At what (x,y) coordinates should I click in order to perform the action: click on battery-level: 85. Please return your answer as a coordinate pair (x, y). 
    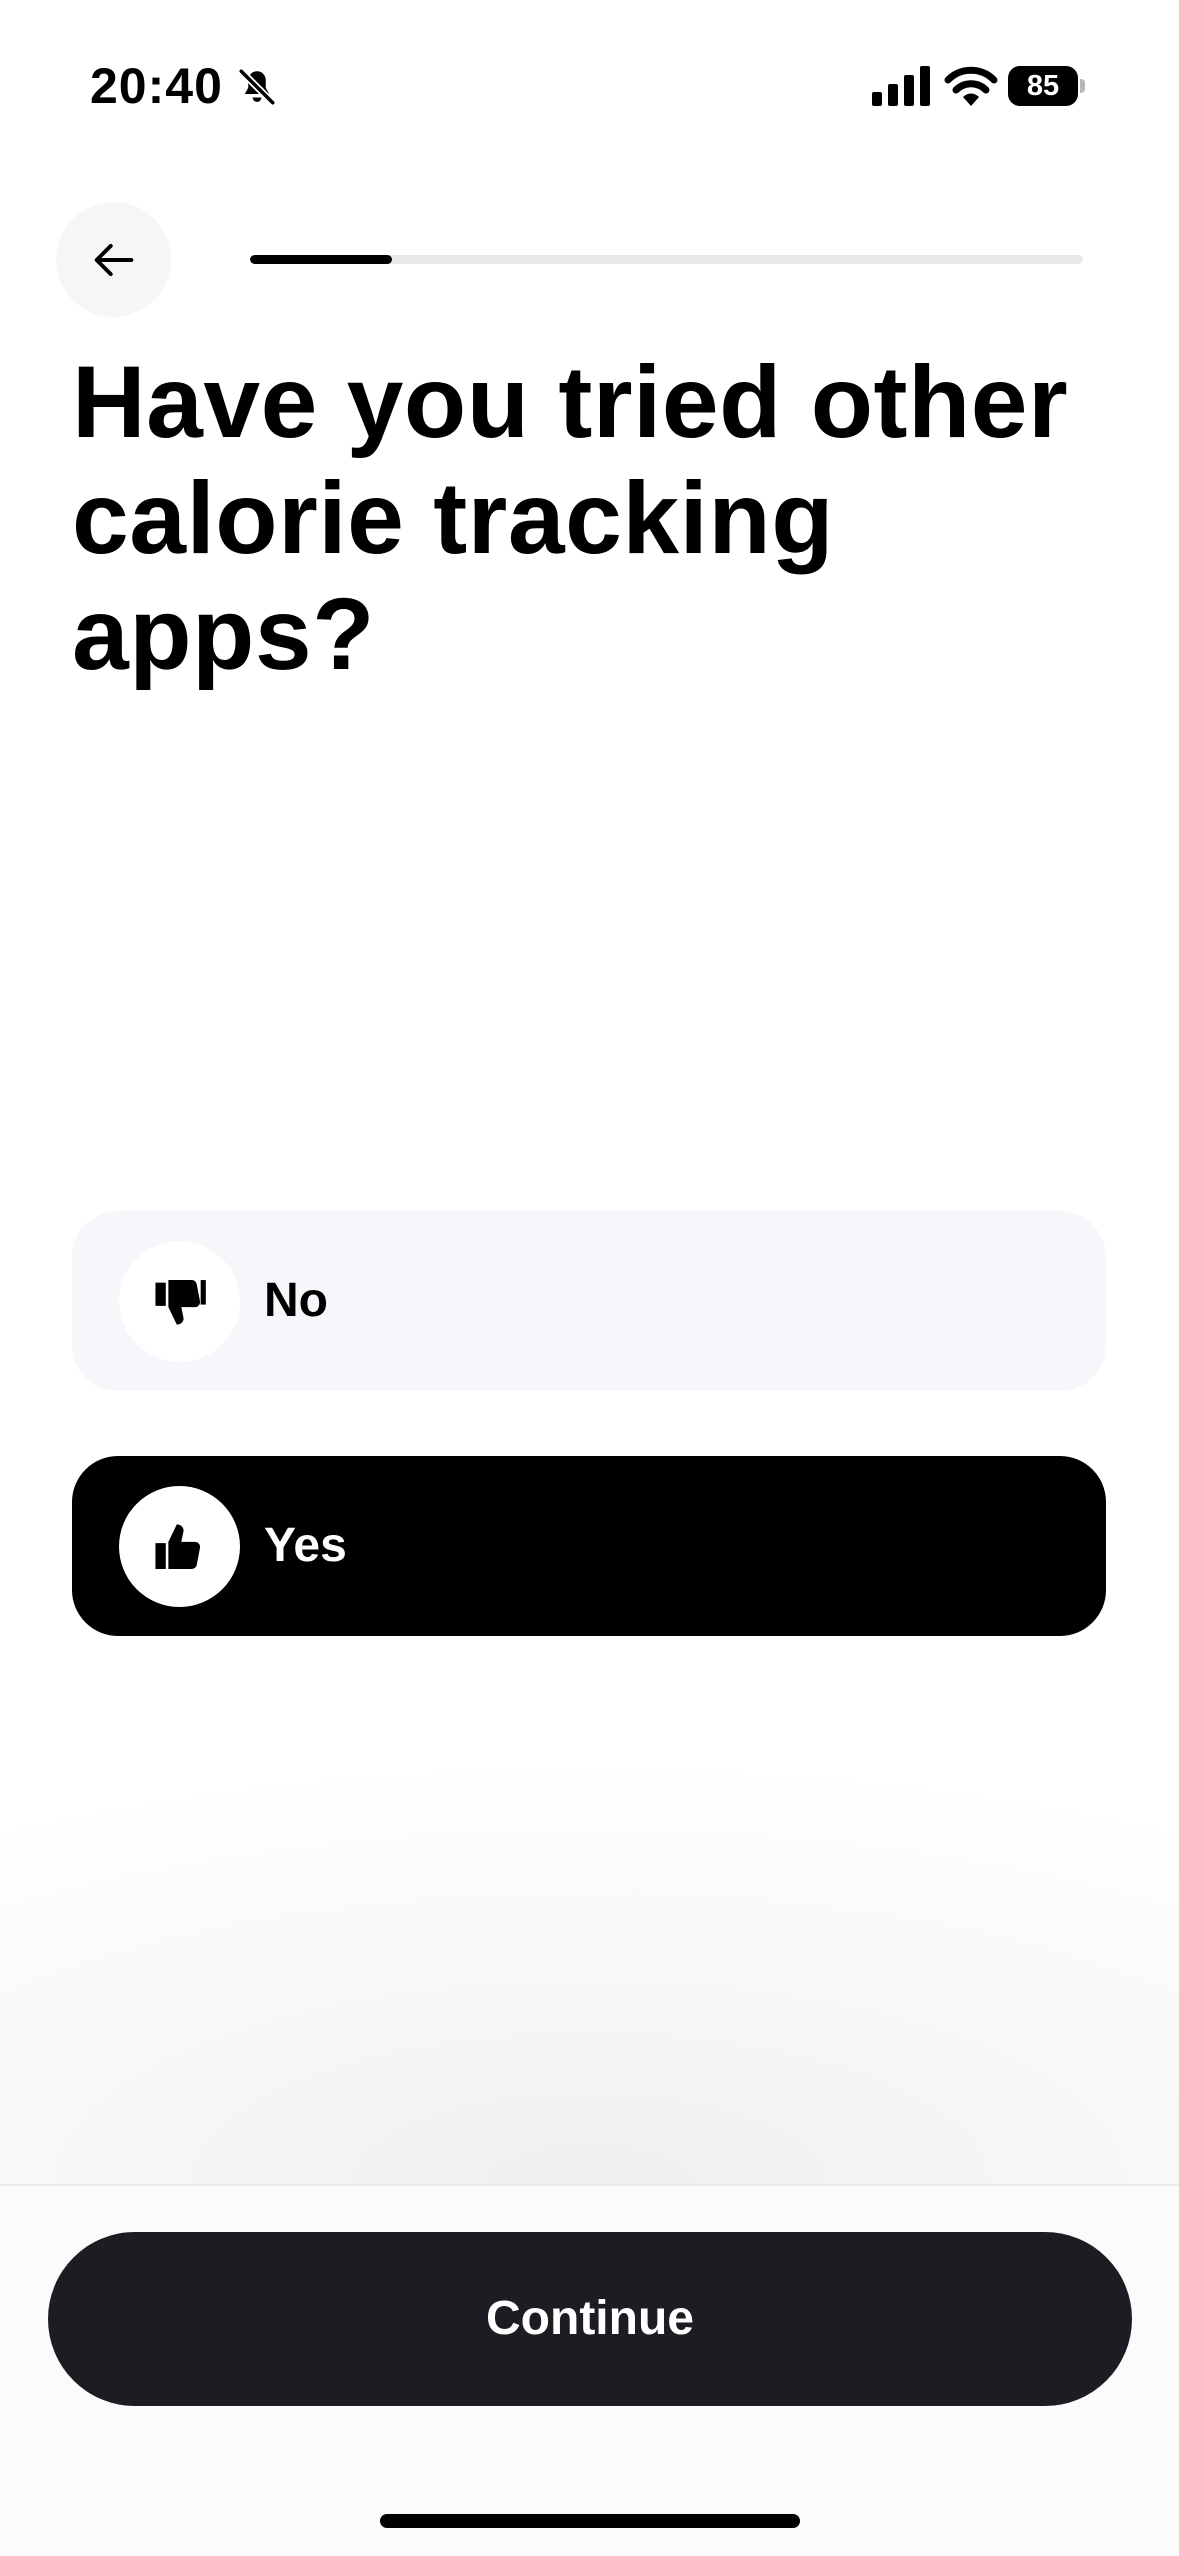
    Looking at the image, I should click on (1043, 86).